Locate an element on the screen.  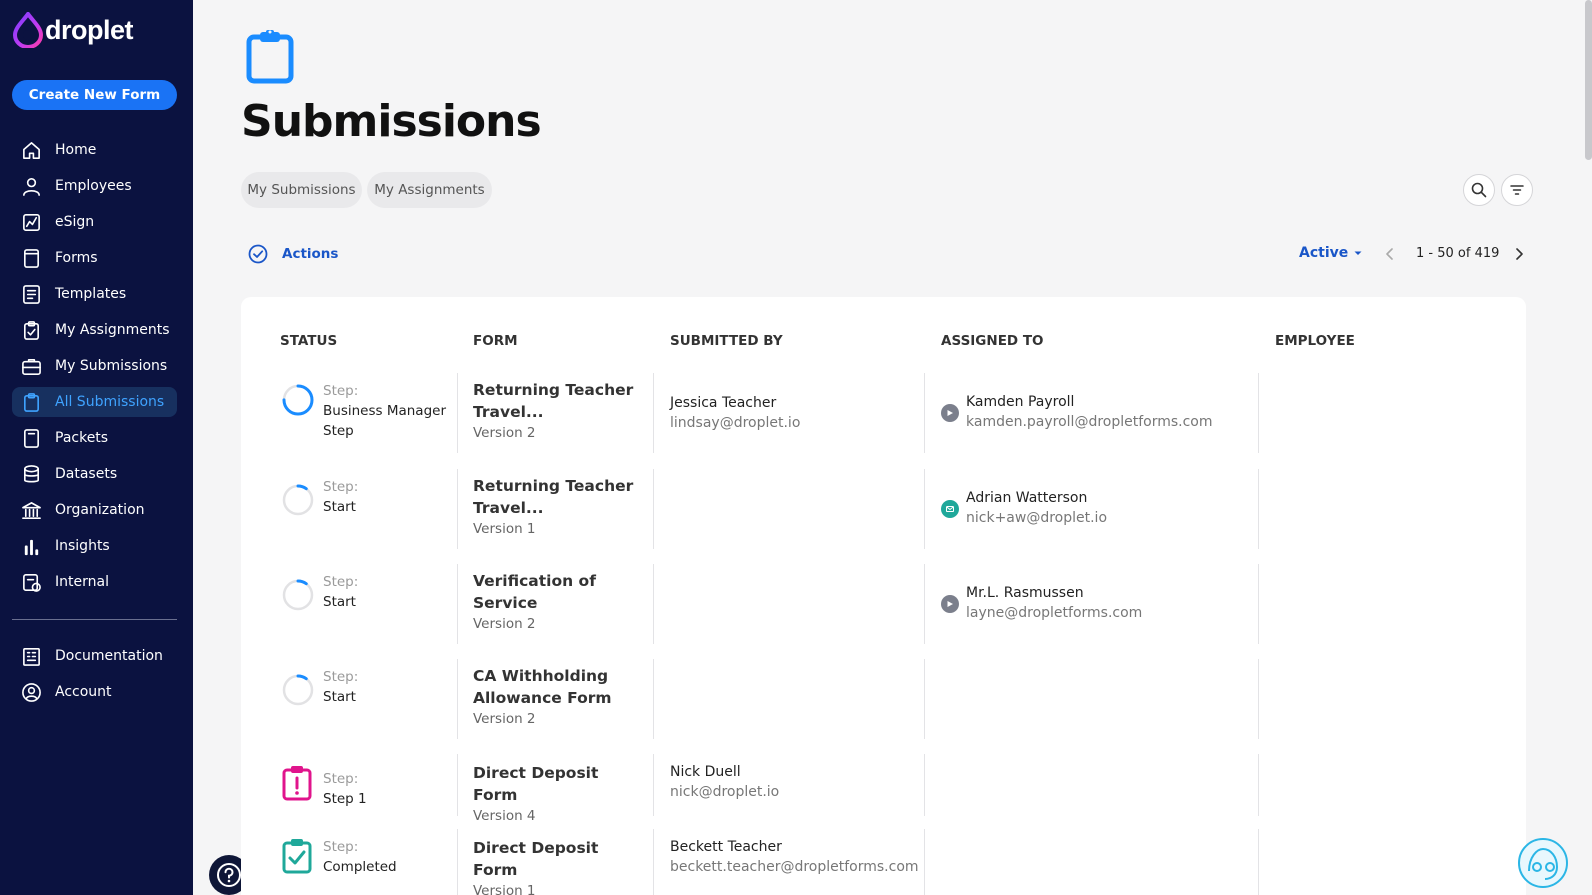
status-filter-dropdown: Active is located at coordinates (1331, 253).